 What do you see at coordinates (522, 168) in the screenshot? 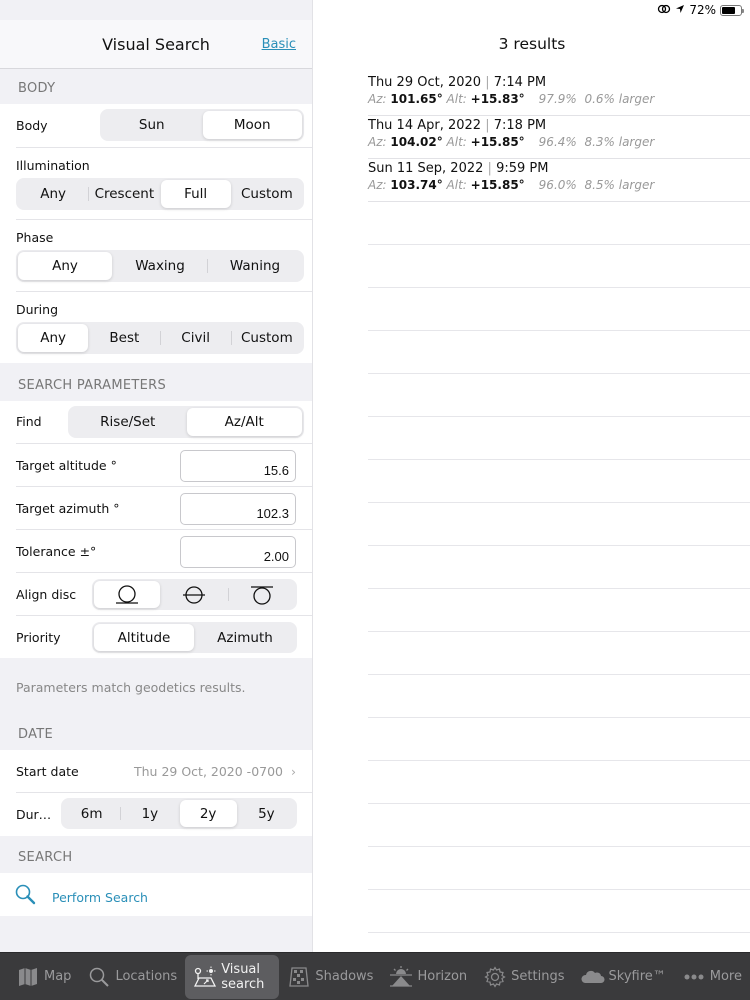
I see `result-time: 9:59 PM` at bounding box center [522, 168].